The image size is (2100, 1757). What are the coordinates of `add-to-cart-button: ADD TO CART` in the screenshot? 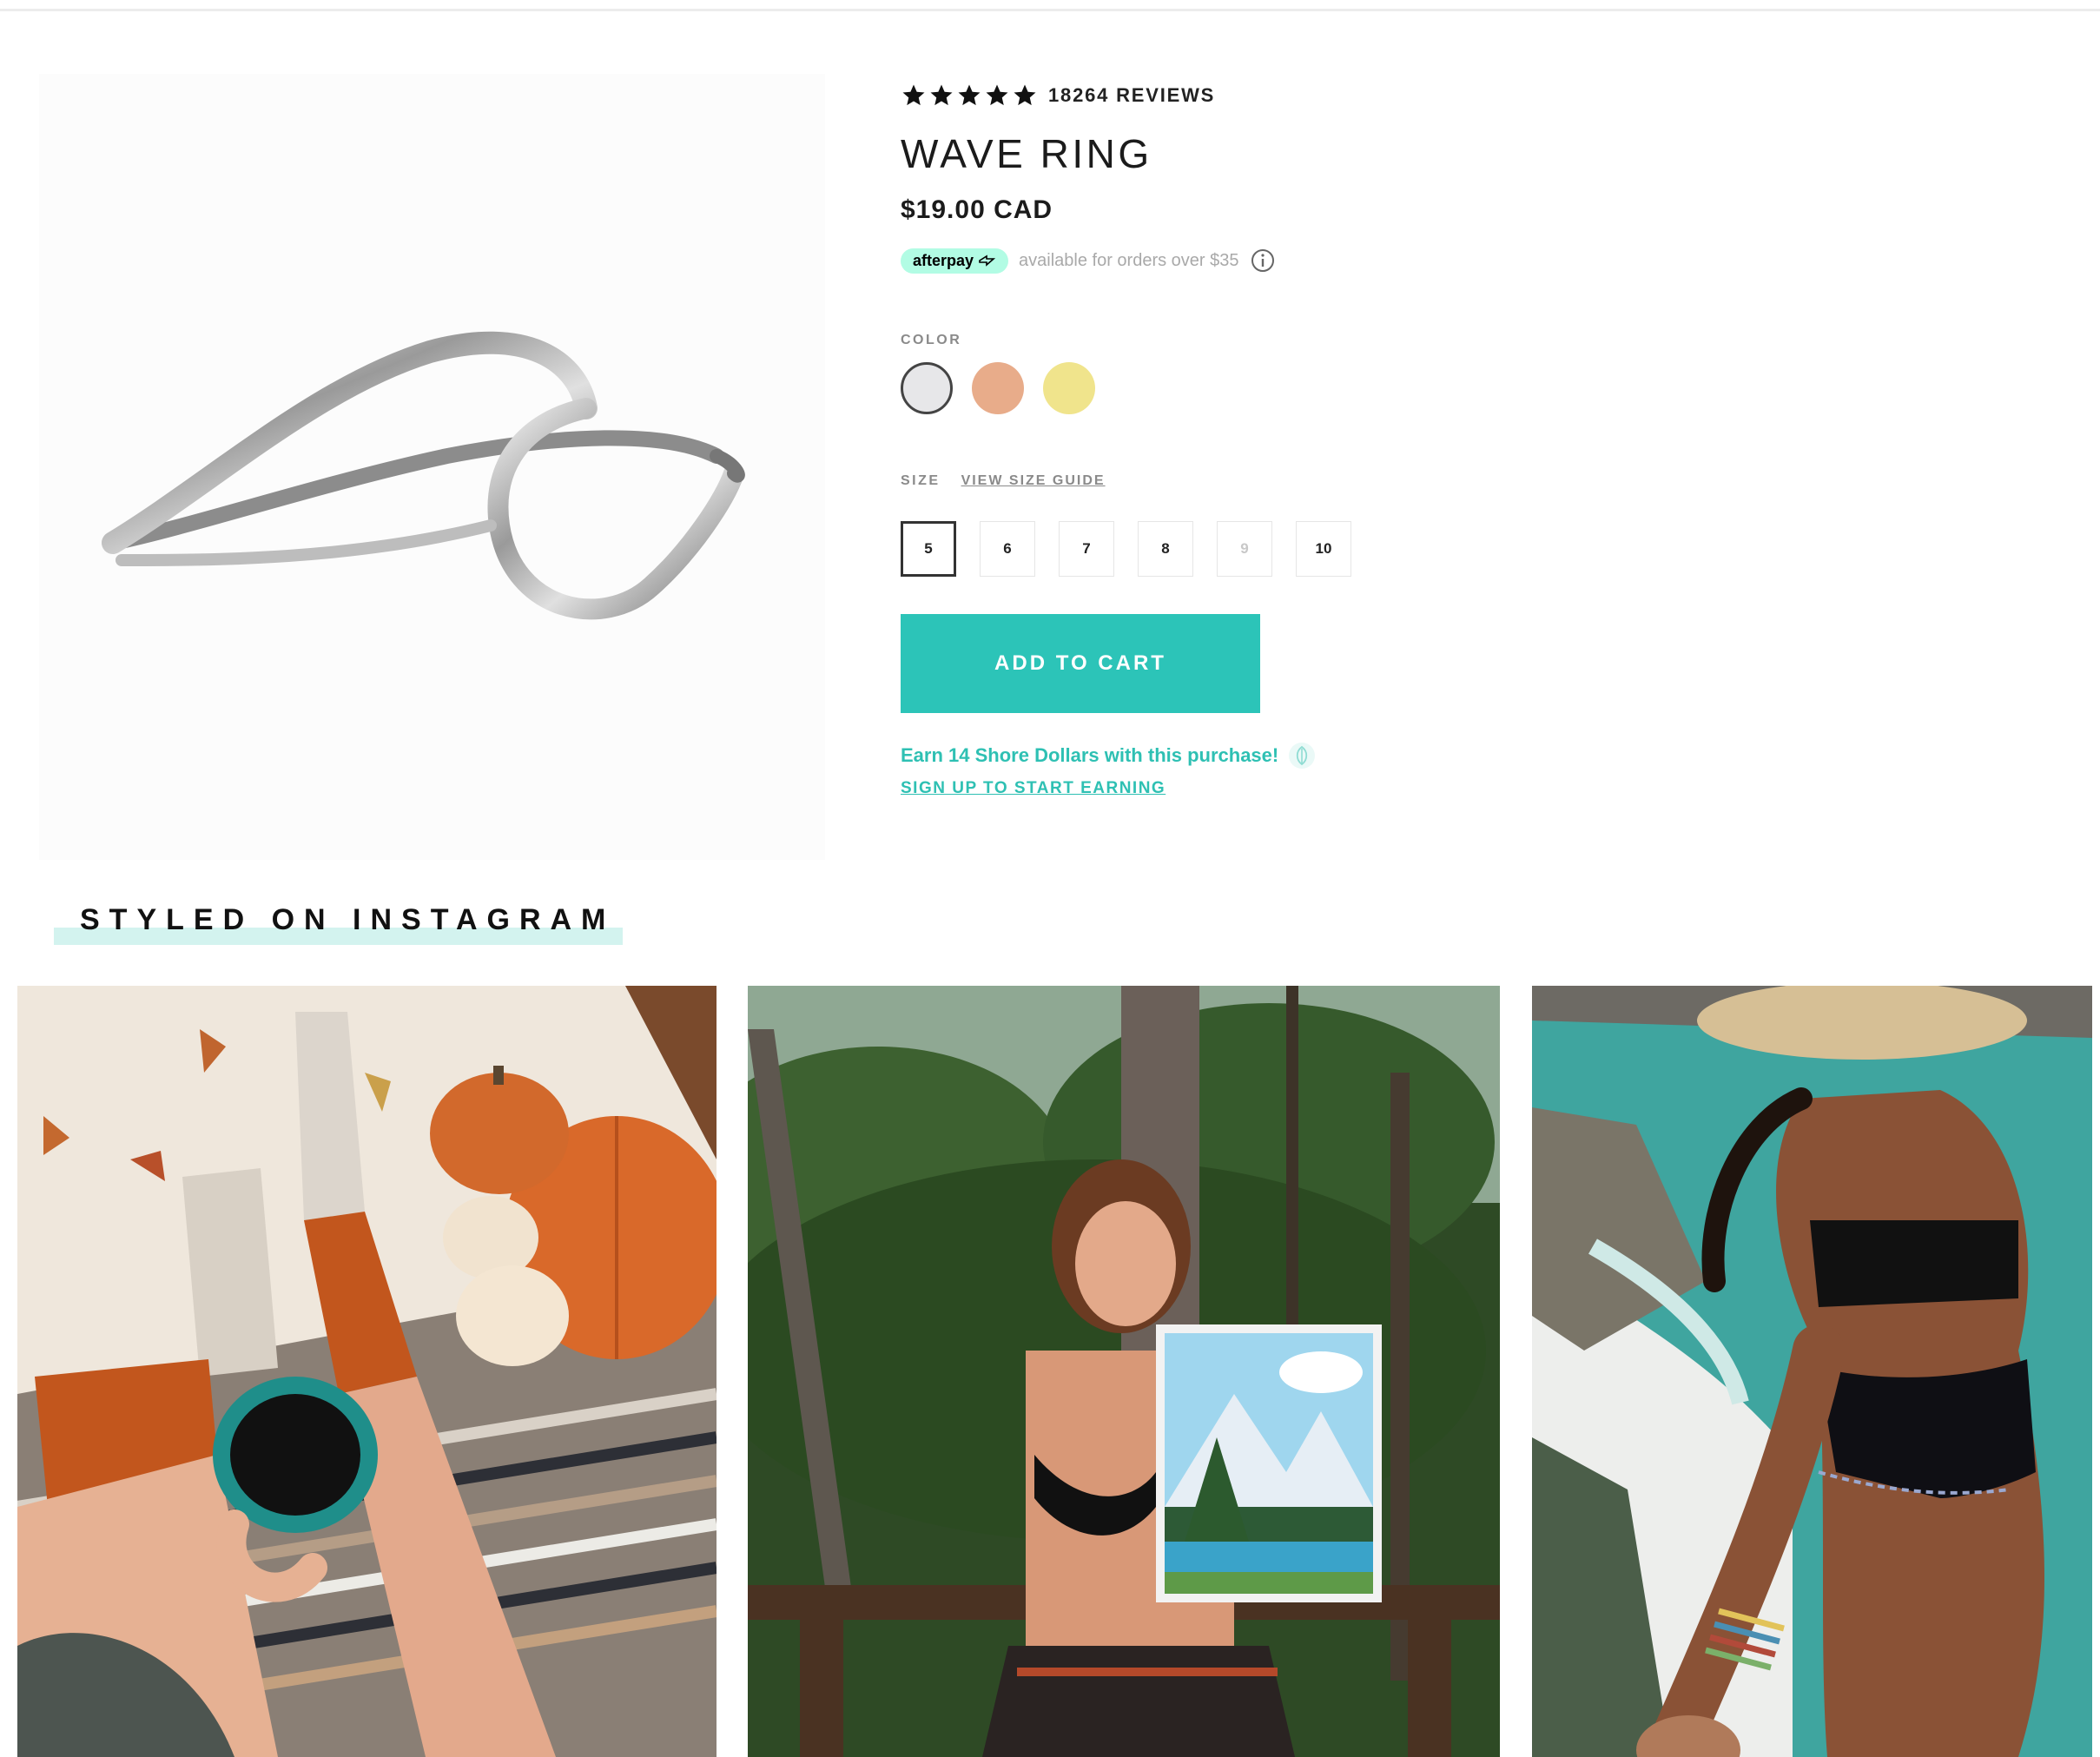 It's located at (1080, 663).